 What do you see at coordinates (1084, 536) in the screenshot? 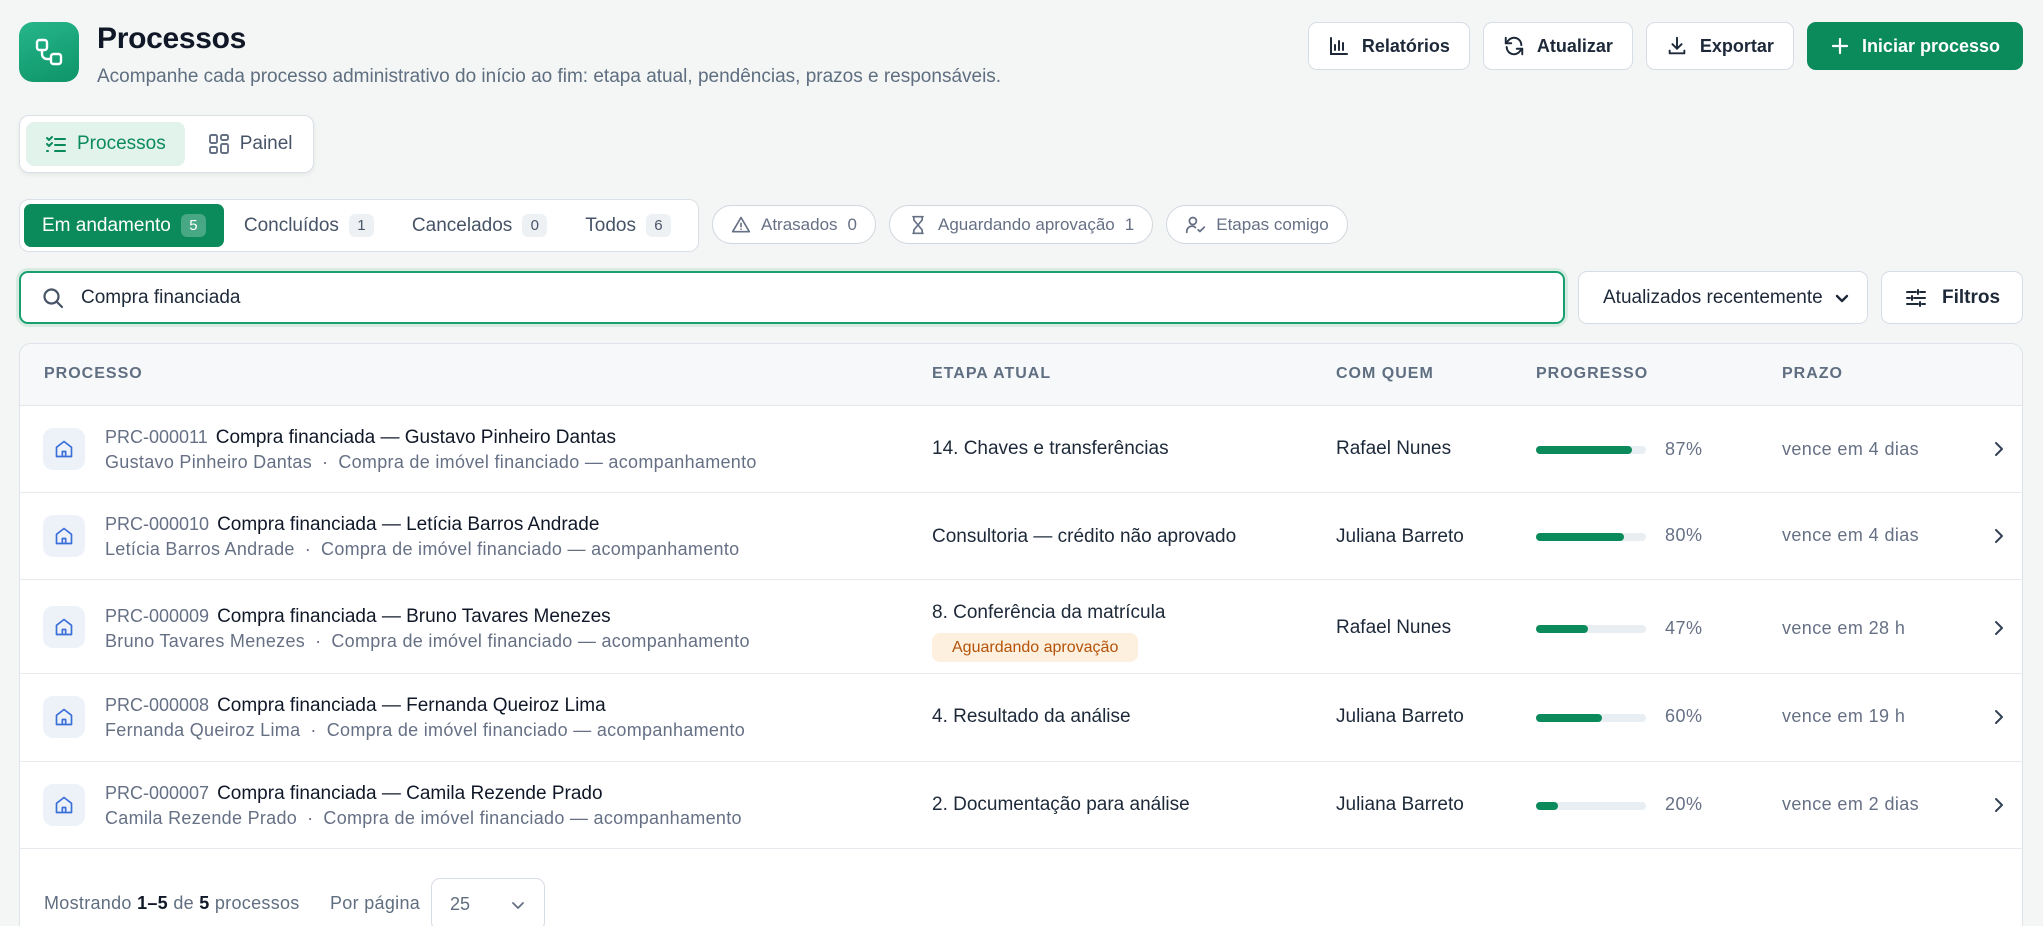
I see `current-stage: Consultoria — crédito não aprovado` at bounding box center [1084, 536].